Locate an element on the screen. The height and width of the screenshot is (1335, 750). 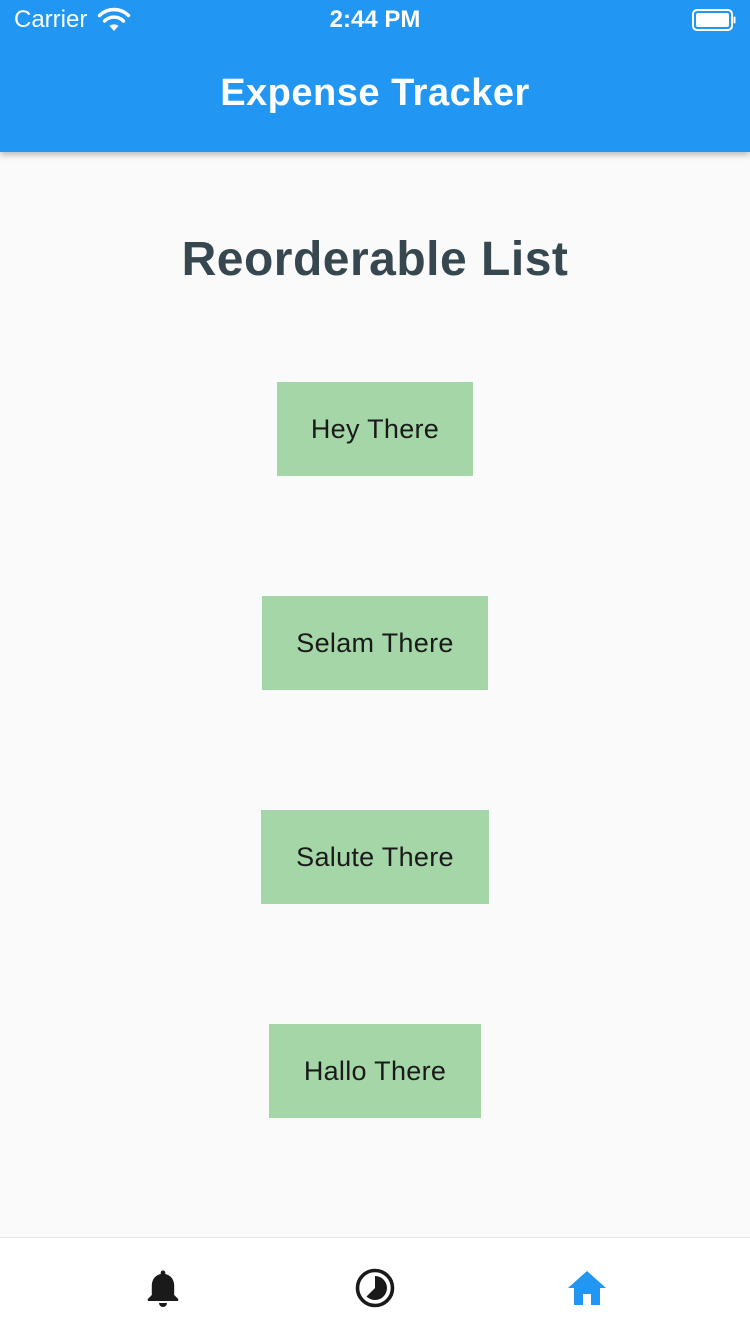
nav-home-button is located at coordinates (587, 1288).